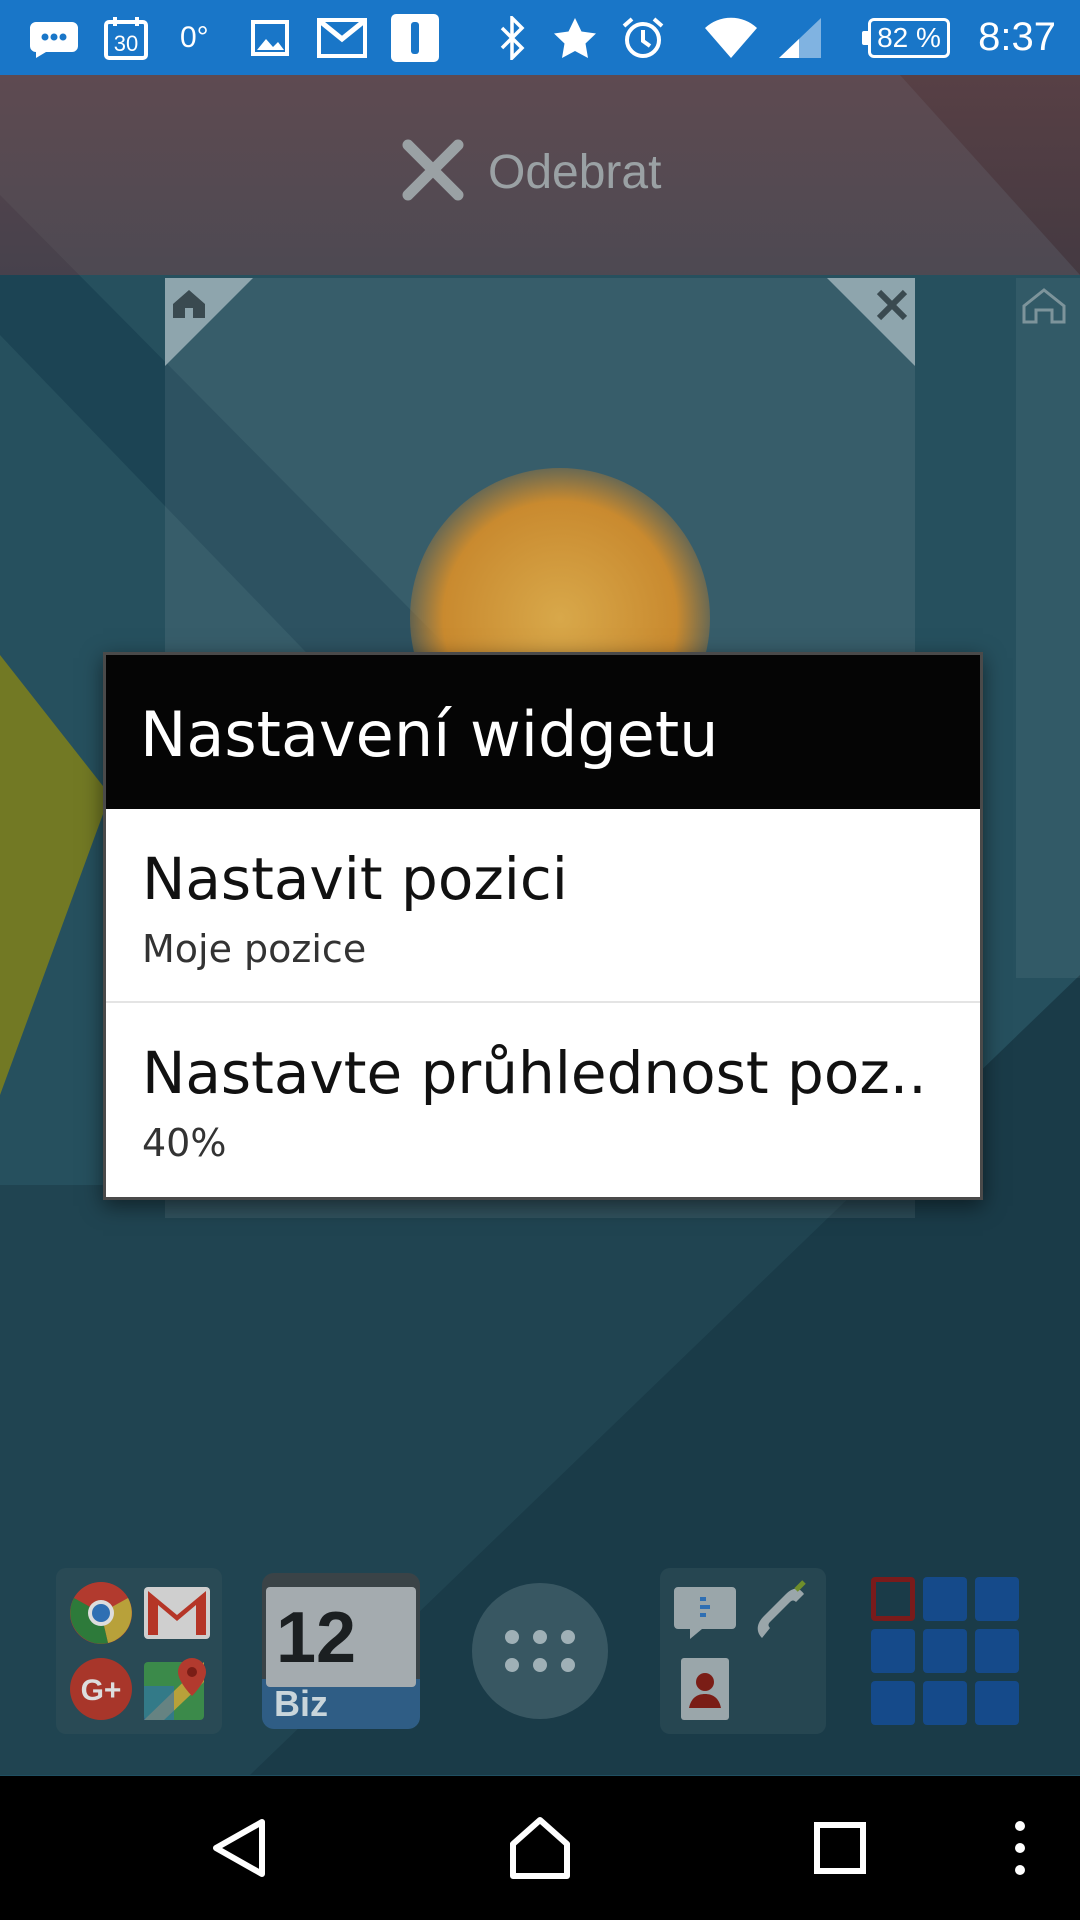  I want to click on contacts-icon, so click(705, 1689).